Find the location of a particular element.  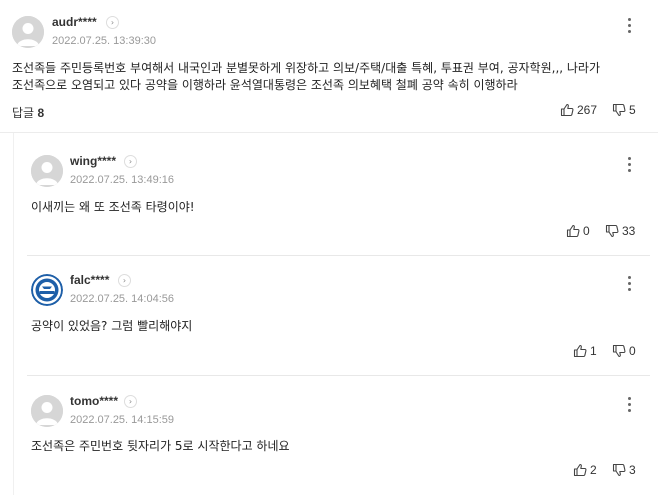

like-button: 1 is located at coordinates (585, 351).